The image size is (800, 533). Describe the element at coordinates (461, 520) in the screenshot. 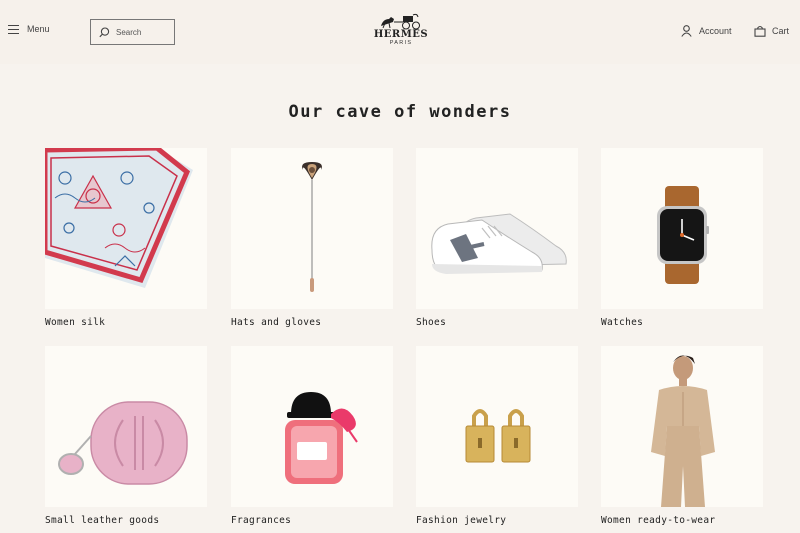

I see `category-label: Fashion jewelry` at that location.